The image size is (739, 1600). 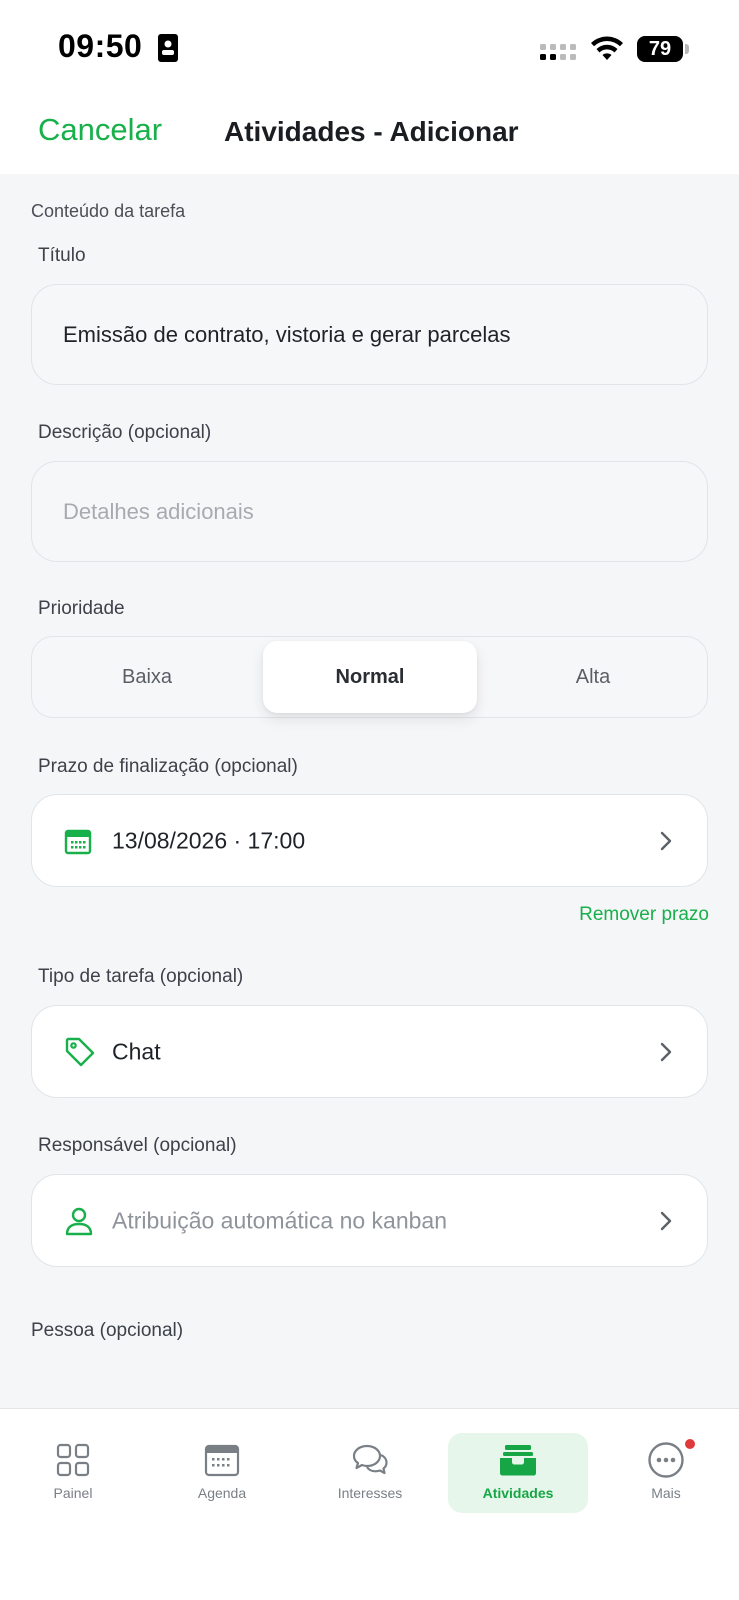 I want to click on section-header: Conteúdo da tarefa, so click(x=108, y=211).